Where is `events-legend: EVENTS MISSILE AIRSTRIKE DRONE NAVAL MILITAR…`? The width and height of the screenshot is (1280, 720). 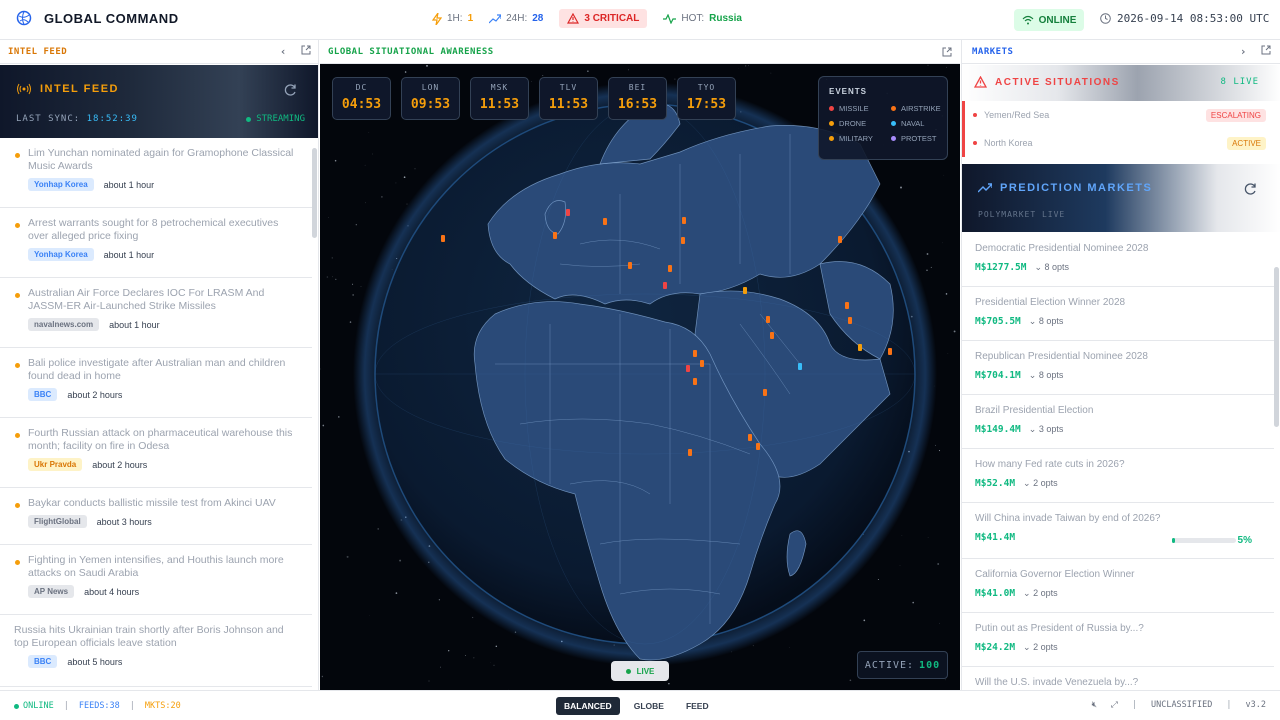 events-legend: EVENTS MISSILE AIRSTRIKE DRONE NAVAL MILITAR… is located at coordinates (883, 118).